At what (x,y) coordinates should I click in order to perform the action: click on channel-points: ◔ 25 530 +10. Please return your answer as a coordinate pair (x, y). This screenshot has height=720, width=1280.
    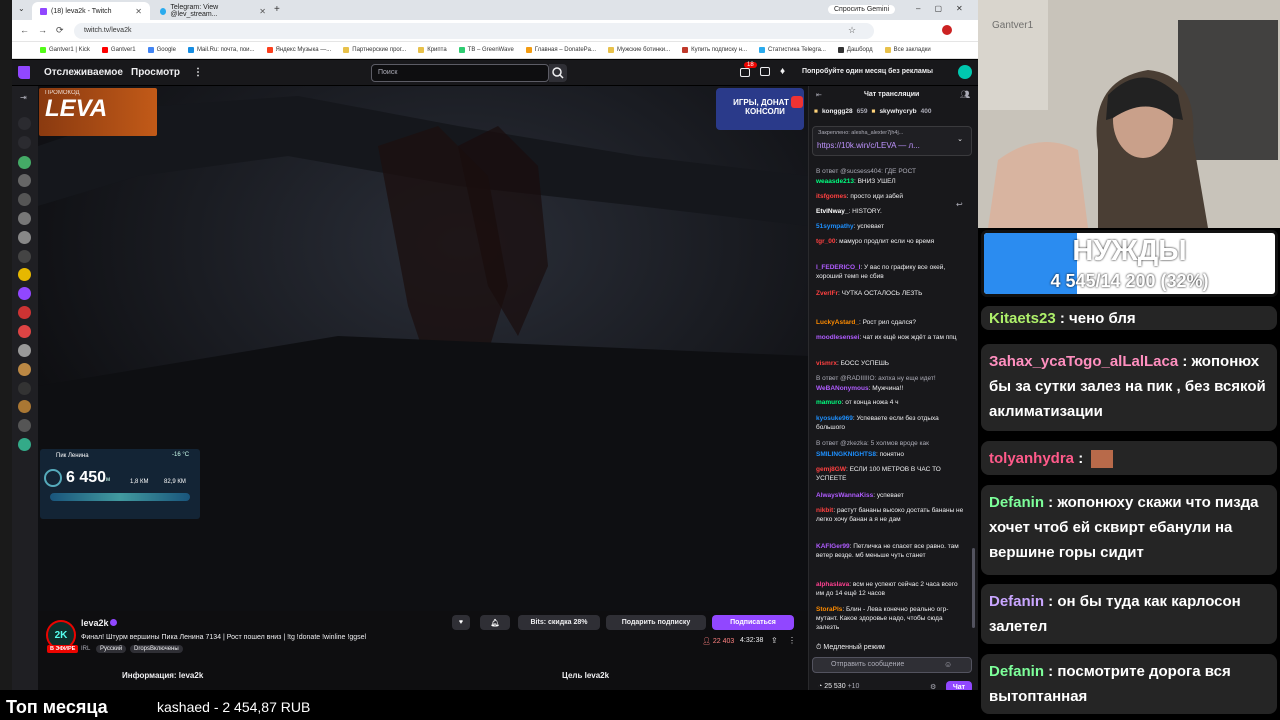
    Looking at the image, I should click on (838, 686).